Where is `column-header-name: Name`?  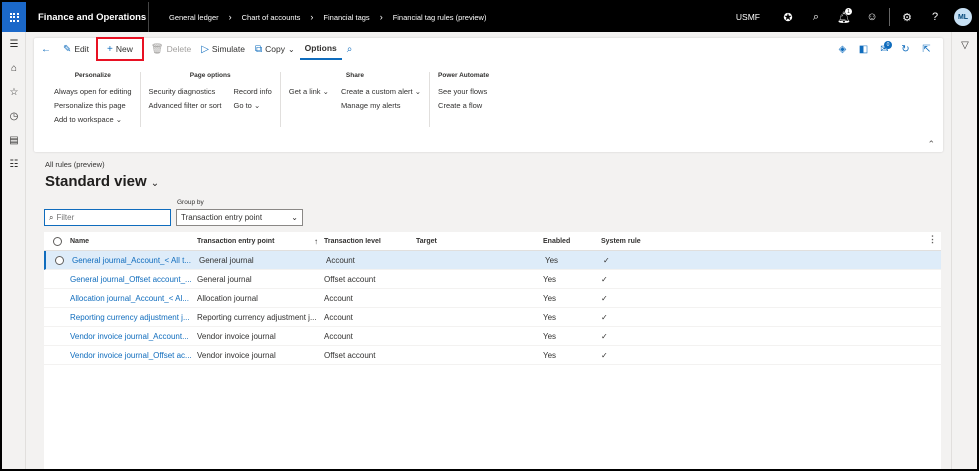
column-header-name: Name is located at coordinates (133, 241).